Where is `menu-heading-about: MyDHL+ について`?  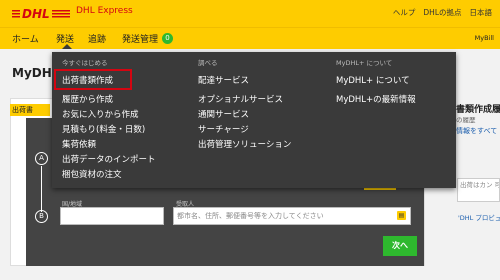 menu-heading-about: MyDHL+ について is located at coordinates (364, 63).